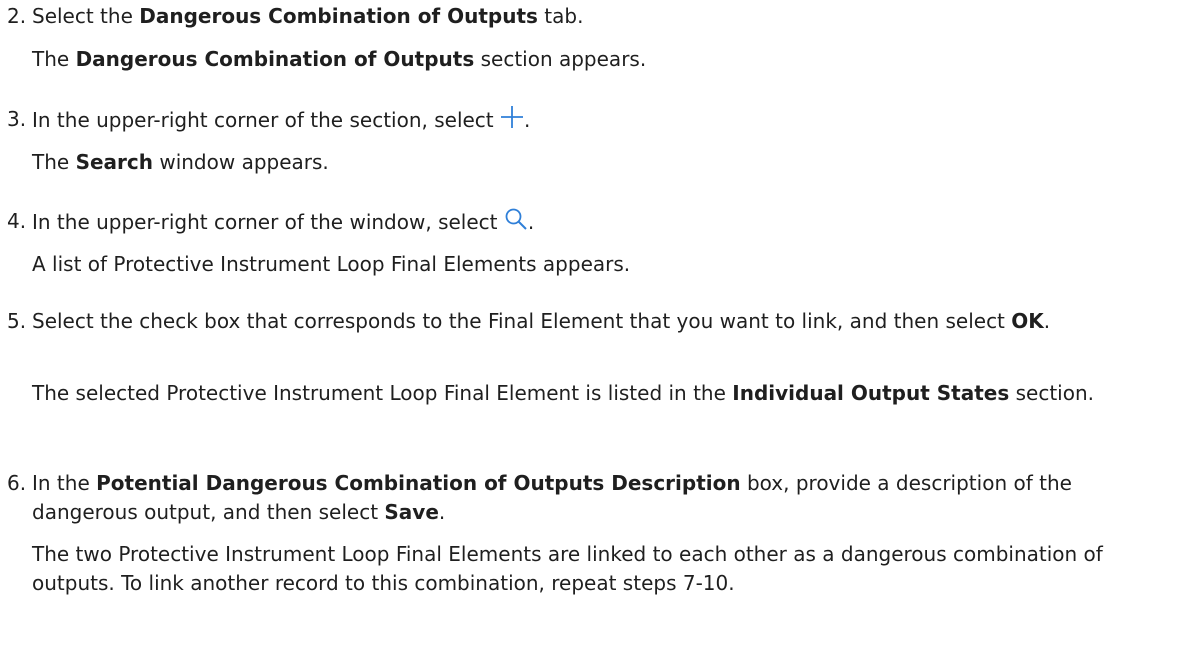 Image resolution: width=1190 pixels, height=667 pixels. Describe the element at coordinates (411, 512) in the screenshot. I see `instruction-emphasis: Save` at that location.